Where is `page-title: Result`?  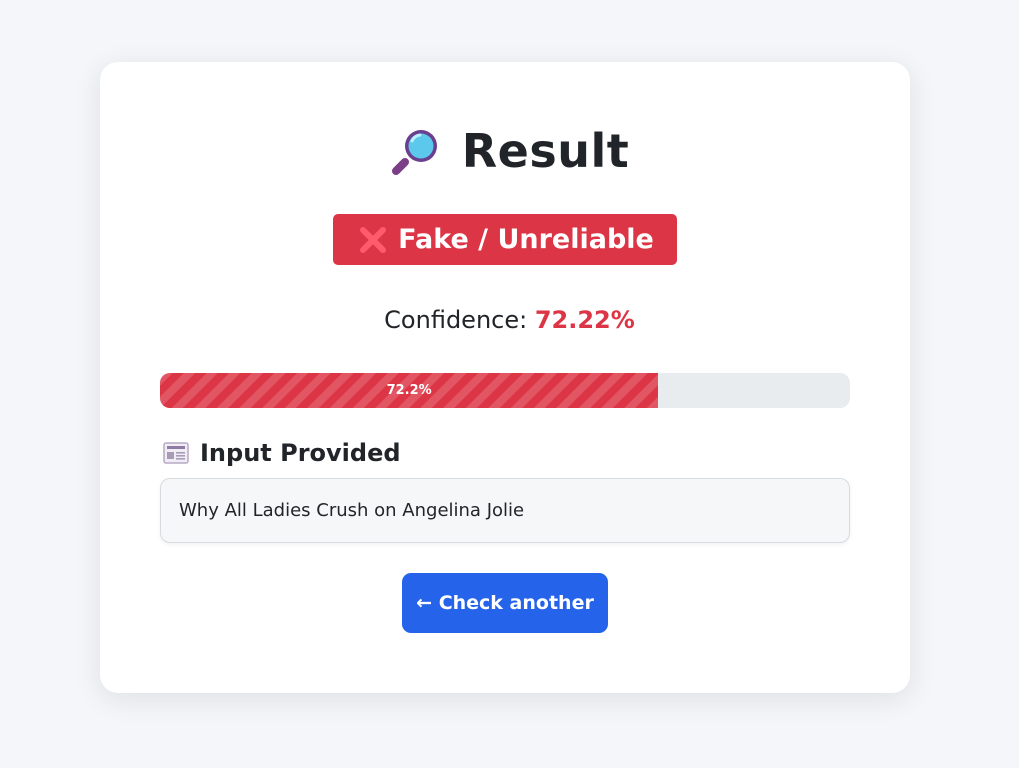 page-title: Result is located at coordinates (545, 151).